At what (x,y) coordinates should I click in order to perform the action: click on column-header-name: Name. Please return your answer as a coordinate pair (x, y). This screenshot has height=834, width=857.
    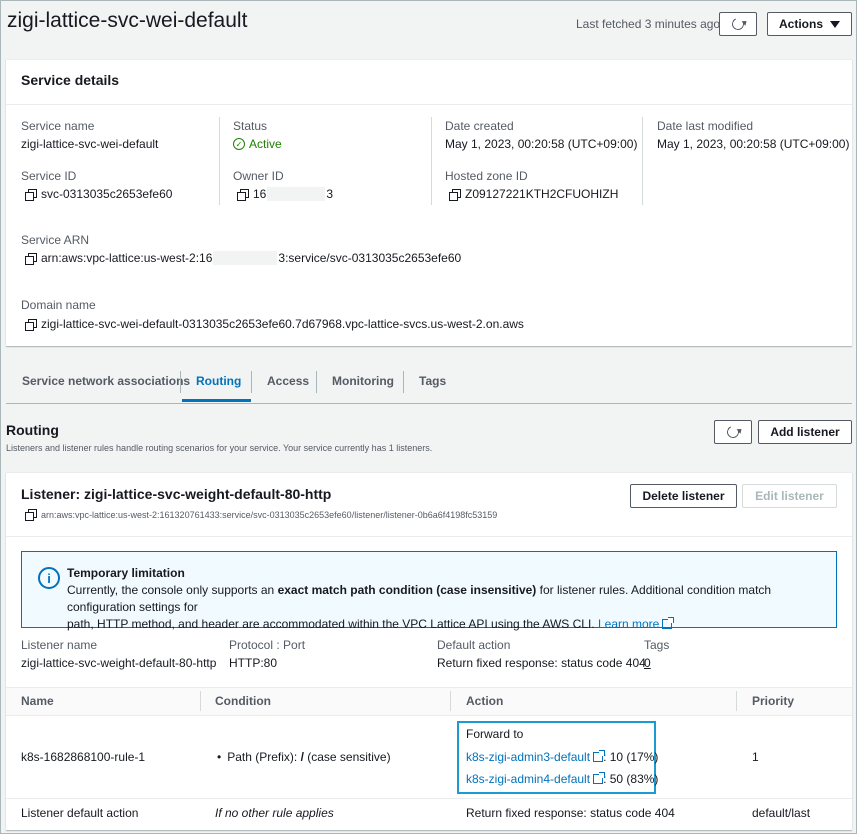
    Looking at the image, I should click on (37, 701).